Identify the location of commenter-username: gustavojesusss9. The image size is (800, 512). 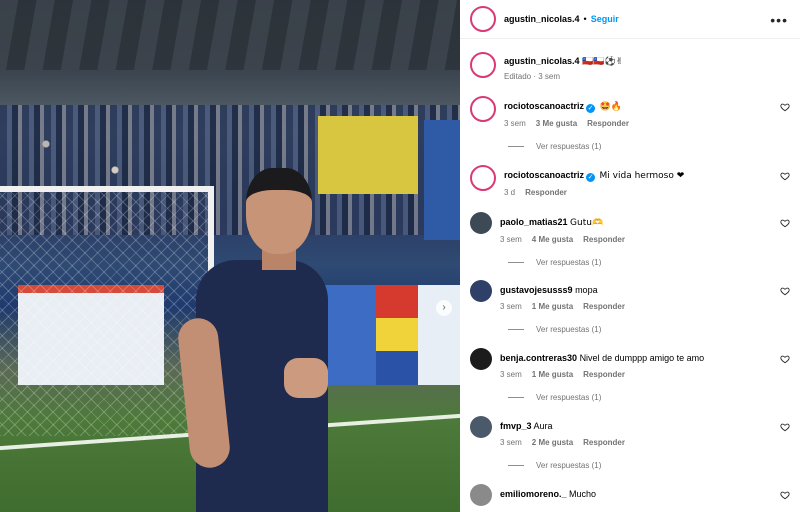
(536, 290).